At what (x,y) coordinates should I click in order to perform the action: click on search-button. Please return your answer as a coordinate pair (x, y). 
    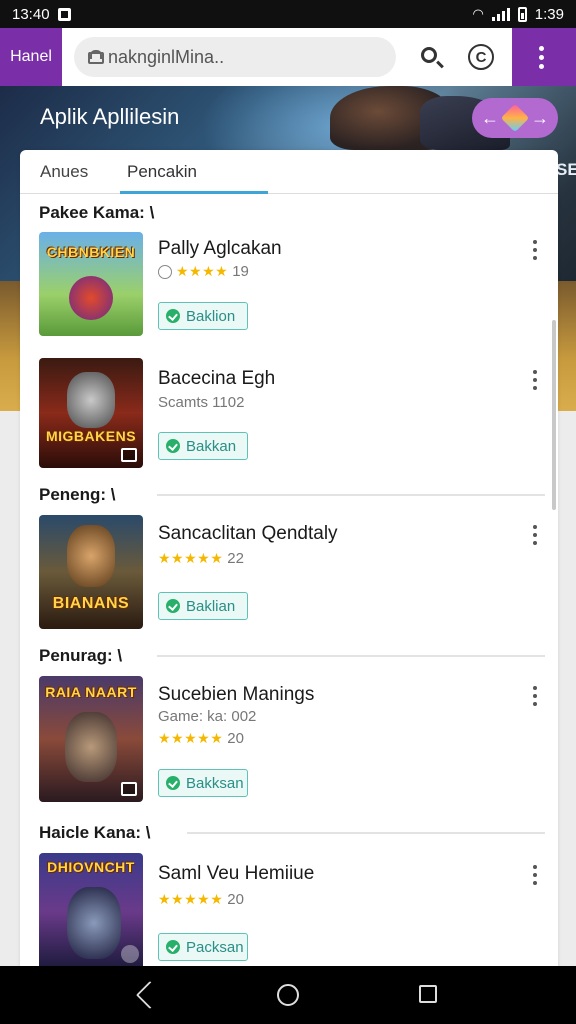
    Looking at the image, I should click on (431, 57).